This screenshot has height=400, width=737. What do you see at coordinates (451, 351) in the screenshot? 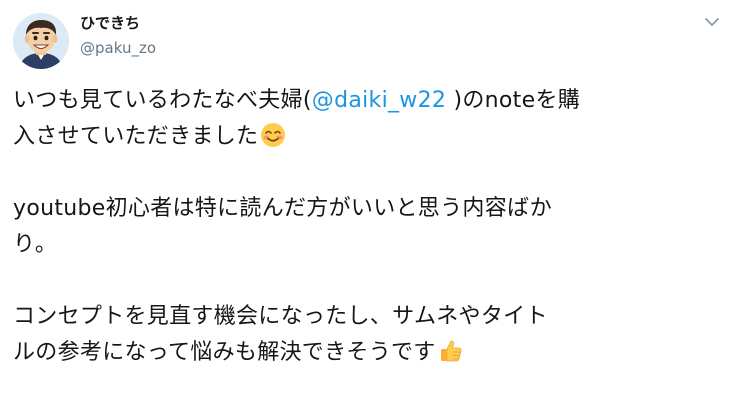
I see `thumbs-up-icon` at bounding box center [451, 351].